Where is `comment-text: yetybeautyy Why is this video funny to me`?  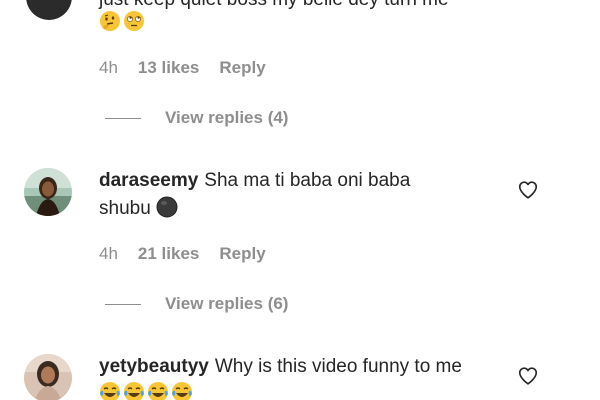
comment-text: yetybeautyy Why is this video funny to me is located at coordinates (280, 367).